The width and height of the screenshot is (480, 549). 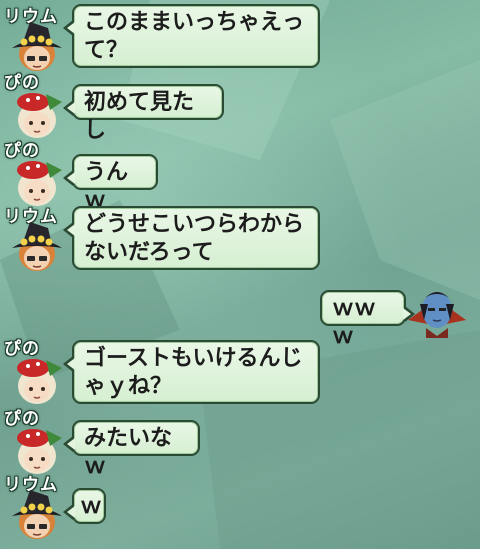 What do you see at coordinates (128, 452) in the screenshot?
I see `message-text: みたいなｗ` at bounding box center [128, 452].